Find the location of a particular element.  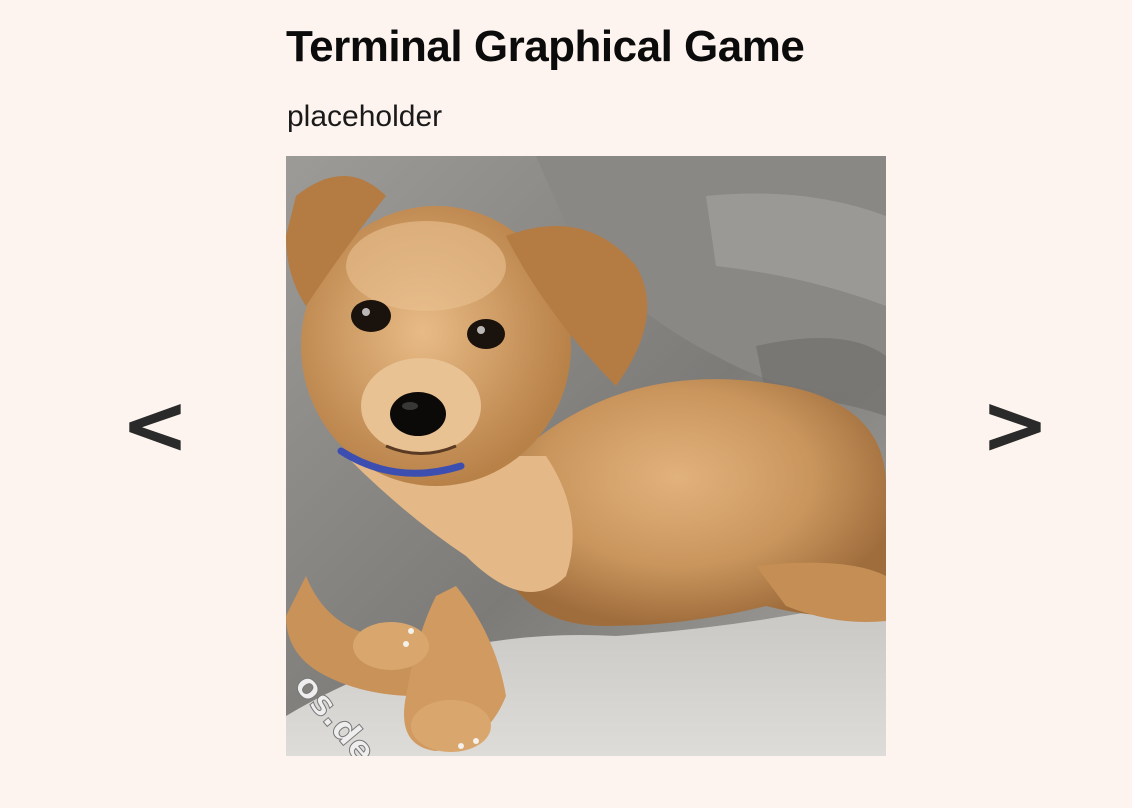

page-title: Terminal Graphical Game is located at coordinates (545, 46).